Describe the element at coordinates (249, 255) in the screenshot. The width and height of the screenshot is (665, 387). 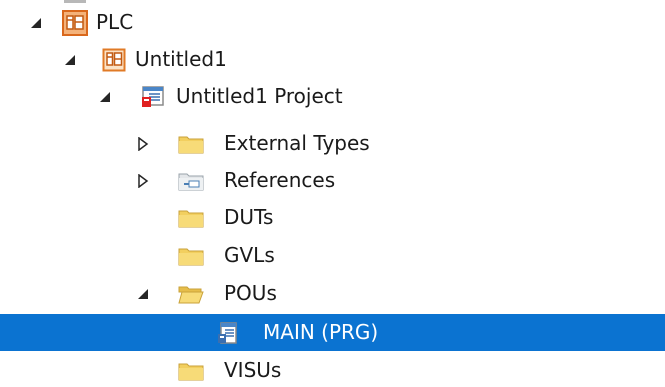
I see `tree-node-label: GVLs` at that location.